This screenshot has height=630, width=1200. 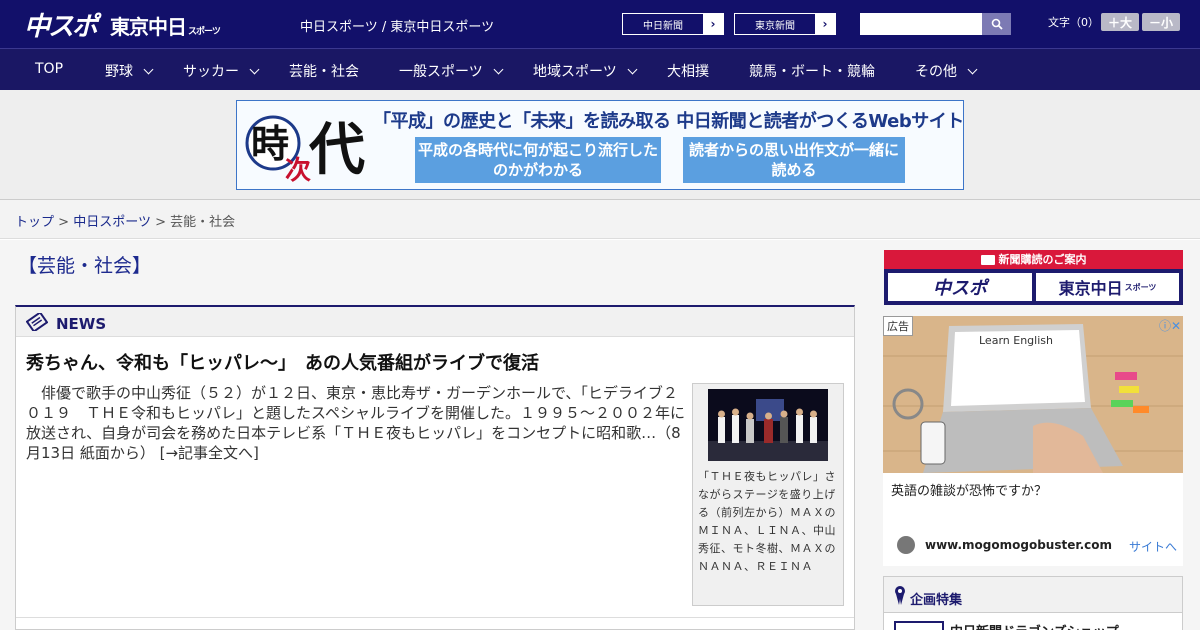 What do you see at coordinates (336, 150) in the screenshot?
I see `kanji-dai: 代` at bounding box center [336, 150].